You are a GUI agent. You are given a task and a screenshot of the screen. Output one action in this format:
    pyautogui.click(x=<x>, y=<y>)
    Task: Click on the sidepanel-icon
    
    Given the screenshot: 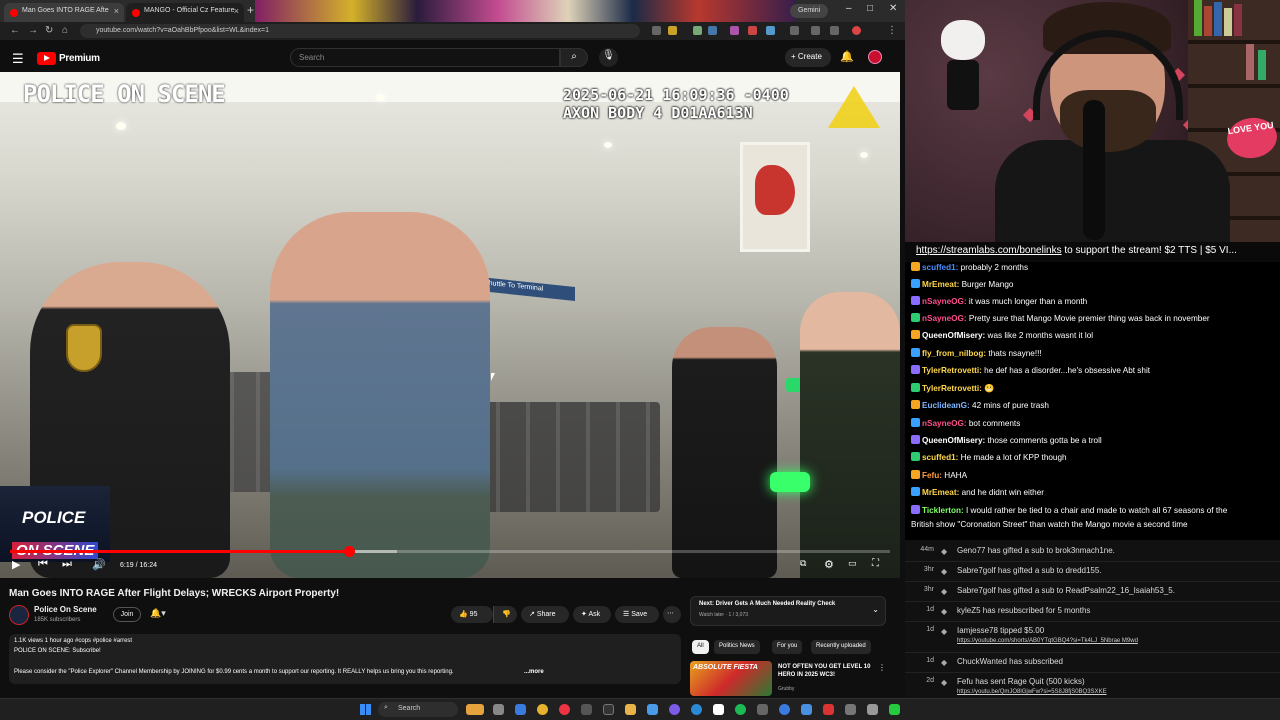 What is the action you would take?
    pyautogui.click(x=834, y=30)
    